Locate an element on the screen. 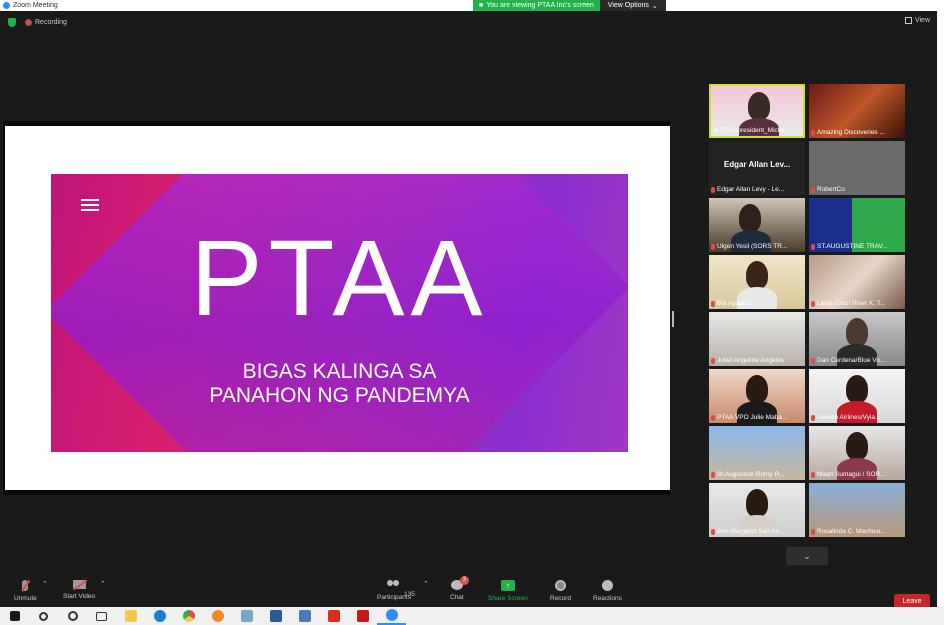 This screenshot has width=944, height=625. notepad-icon is located at coordinates (304, 616).